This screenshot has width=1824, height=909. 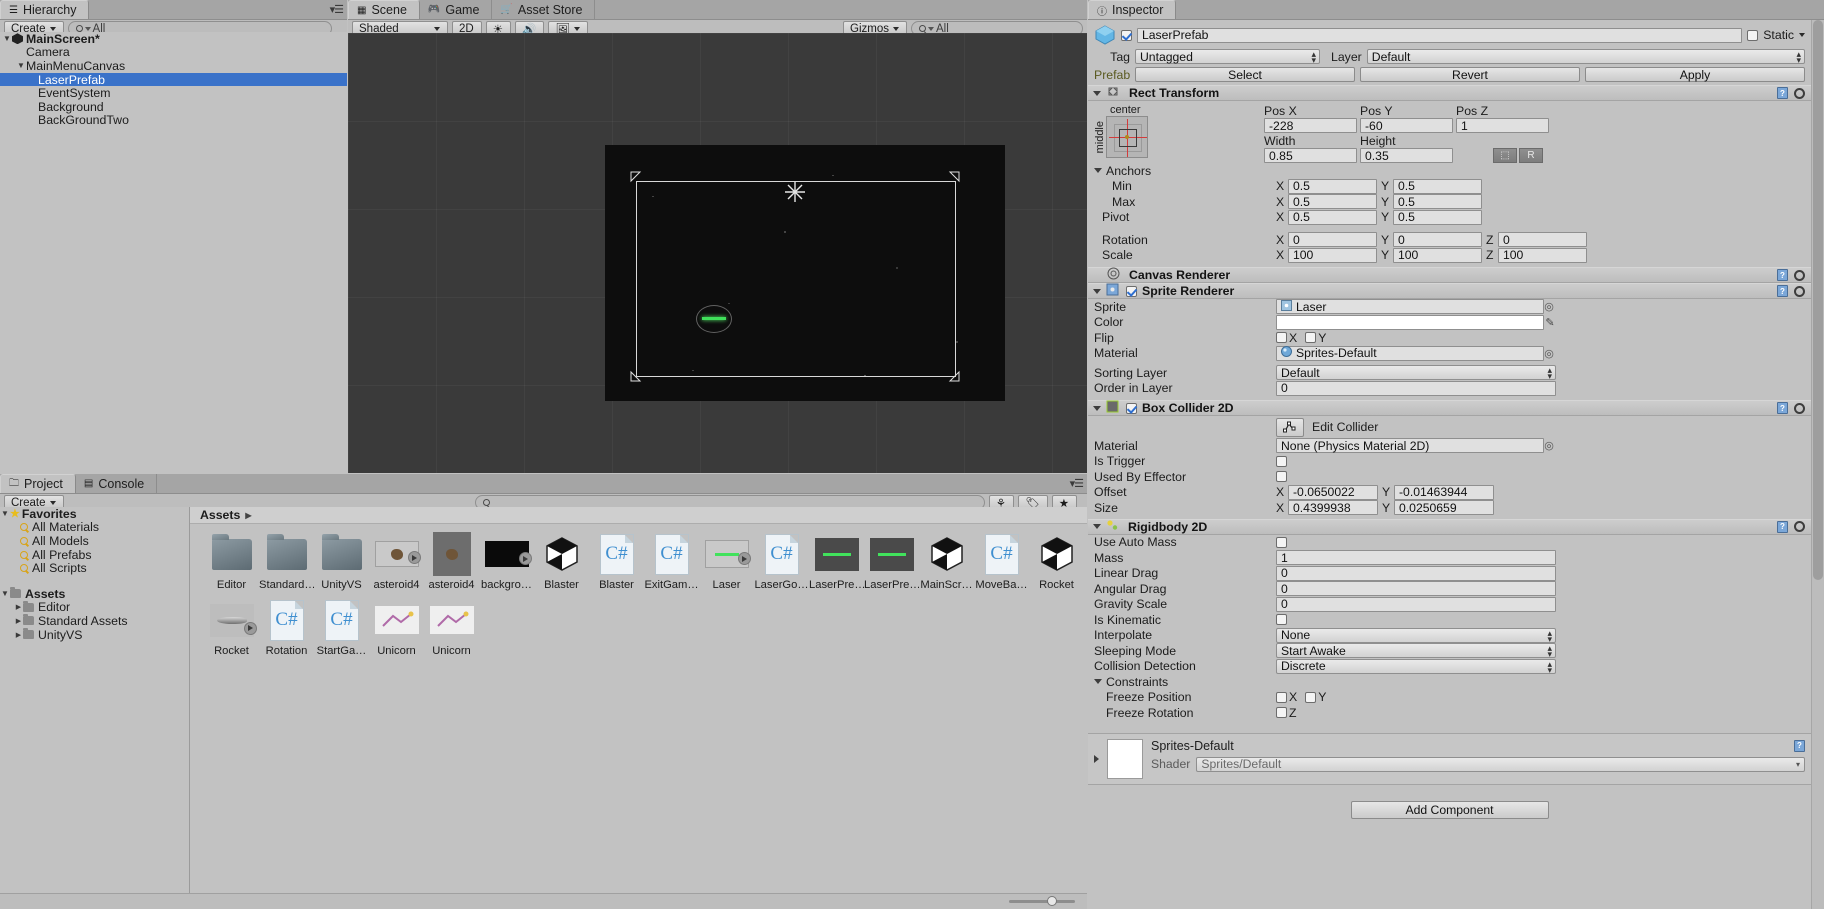 What do you see at coordinates (636, 177) in the screenshot?
I see `rect-handle-top-left` at bounding box center [636, 177].